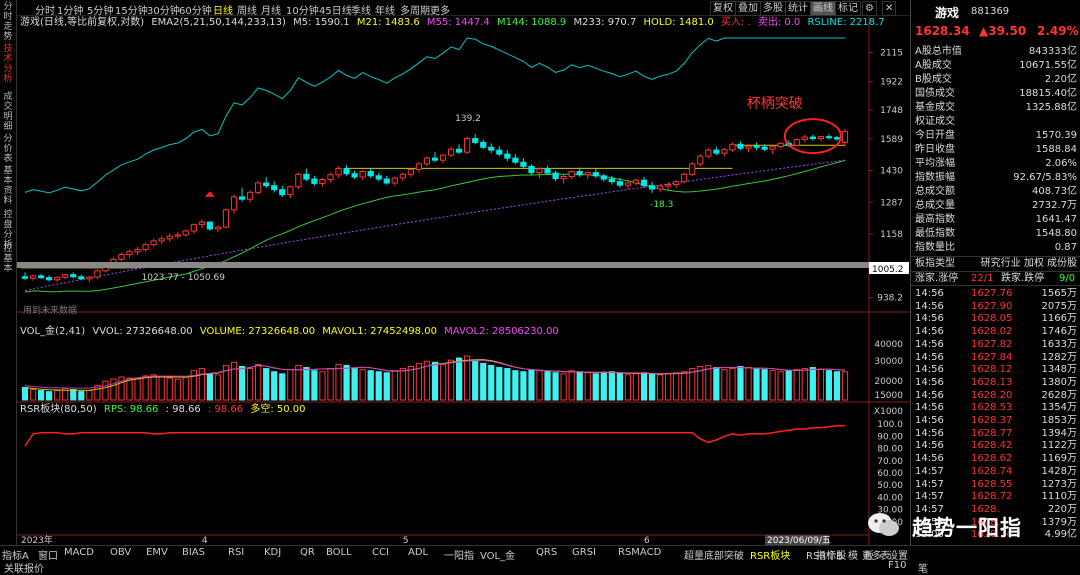  Describe the element at coordinates (70, 9) in the screenshot. I see `period-1min: 1分钟` at that location.